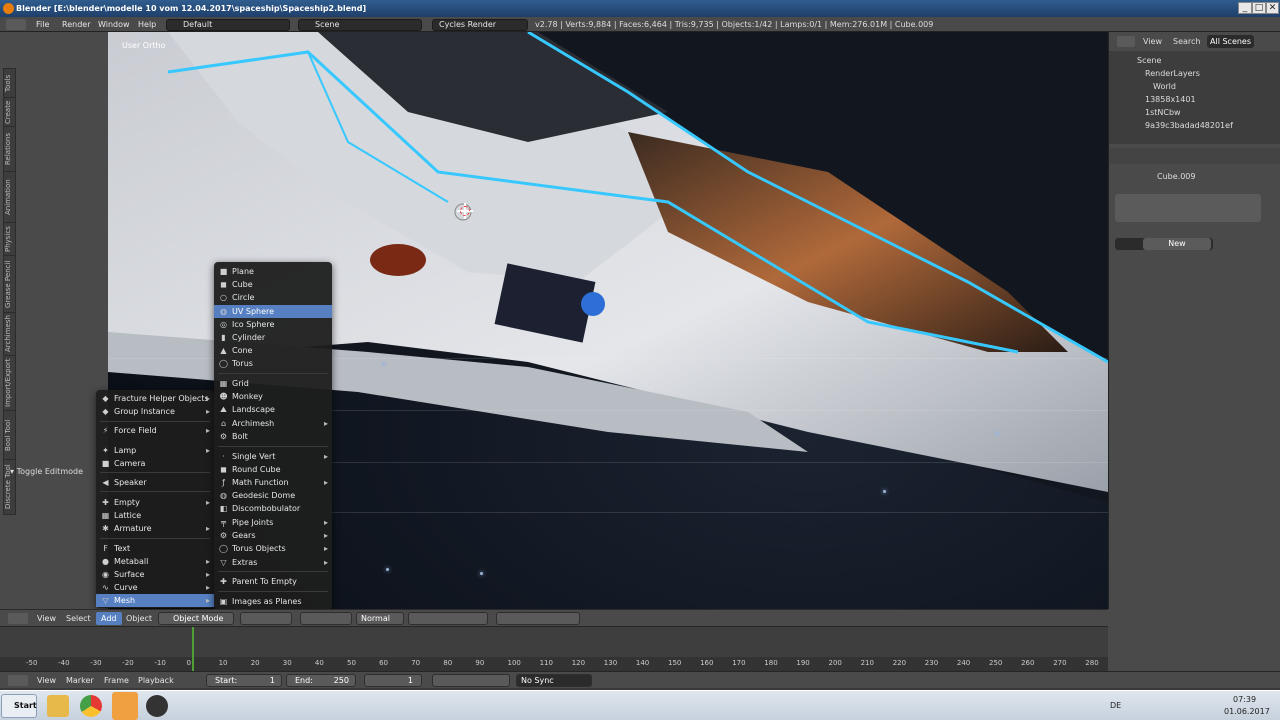  What do you see at coordinates (157, 706) in the screenshot?
I see `obs-icon` at bounding box center [157, 706].